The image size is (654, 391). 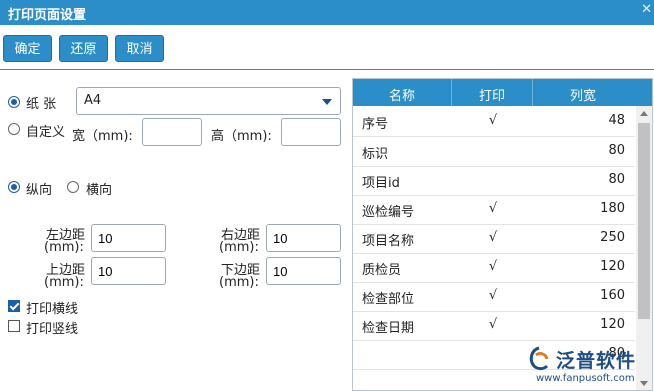 I want to click on confirm-button: 确定, so click(x=27, y=48).